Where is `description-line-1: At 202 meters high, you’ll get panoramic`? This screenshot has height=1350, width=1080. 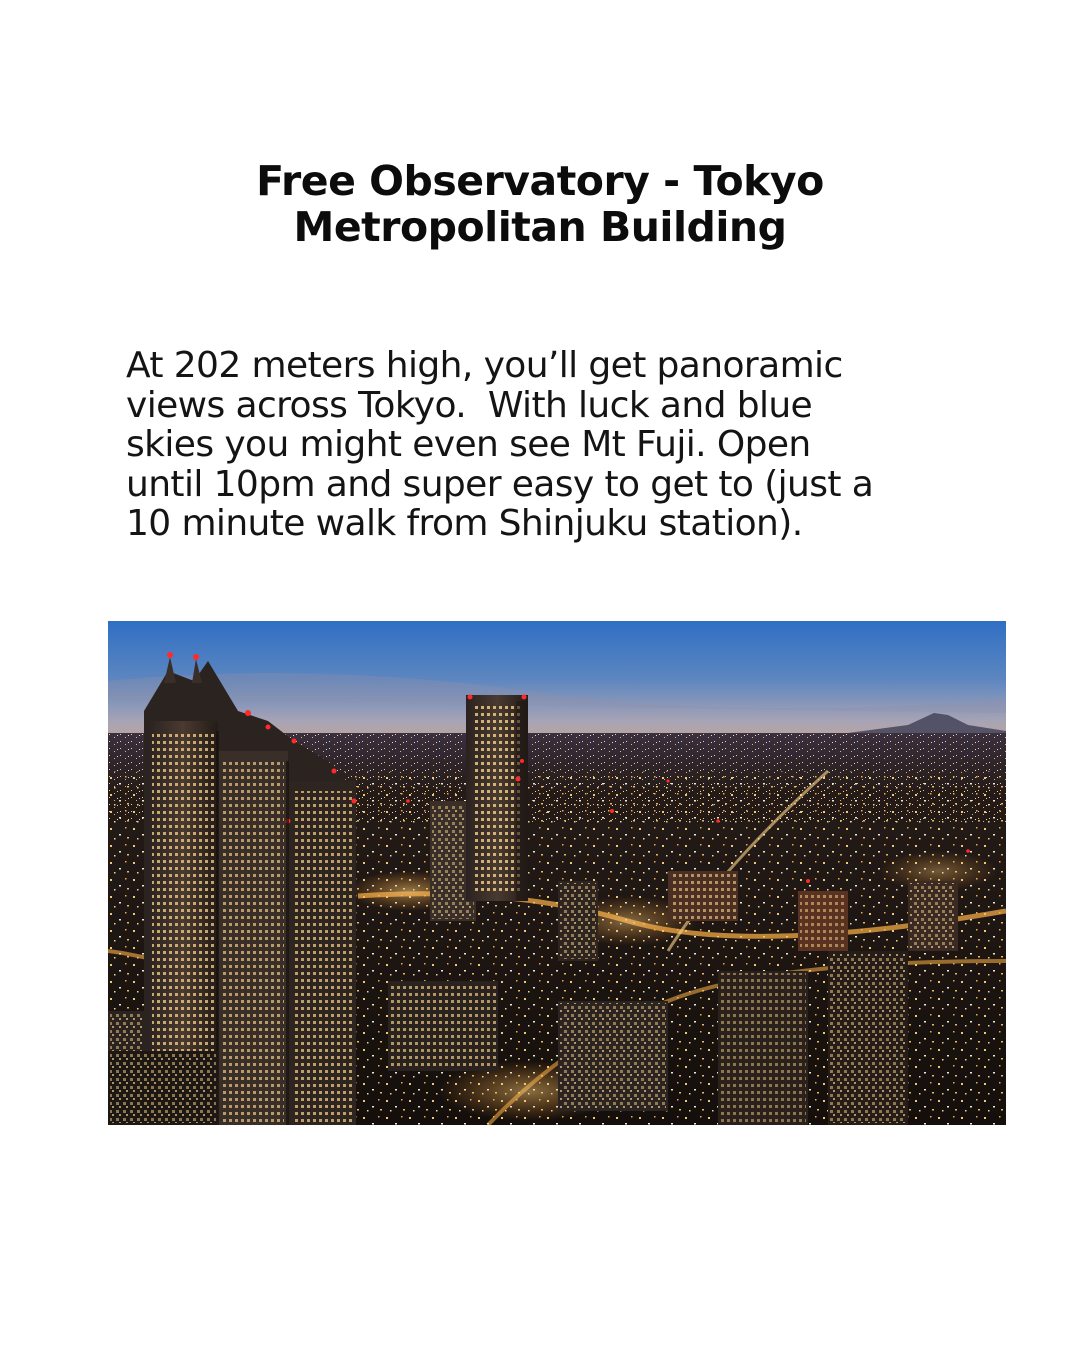
description-line-1: At 202 meters high, you’ll get panoramic is located at coordinates (484, 365).